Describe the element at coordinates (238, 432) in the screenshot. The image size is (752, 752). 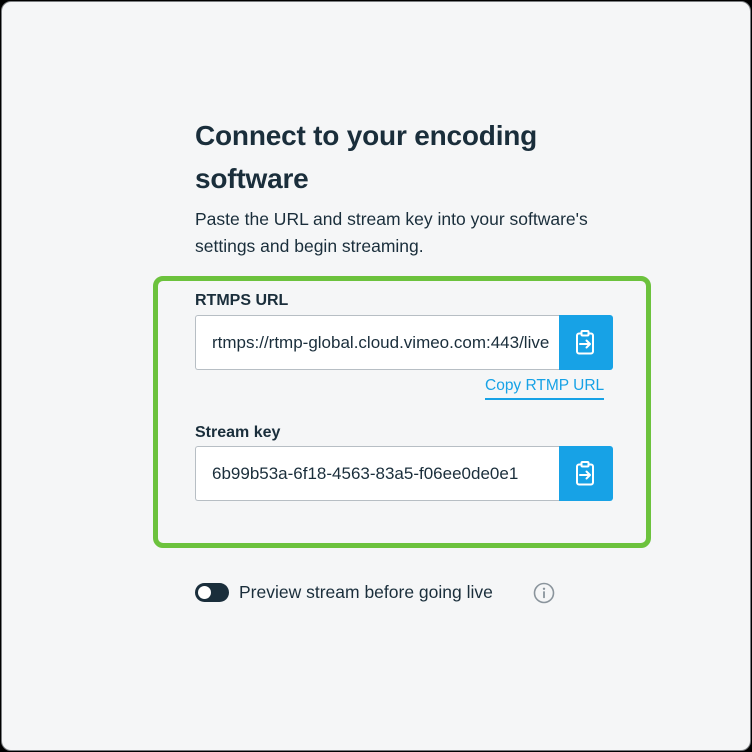
I see `stream-key-label: Stream key` at that location.